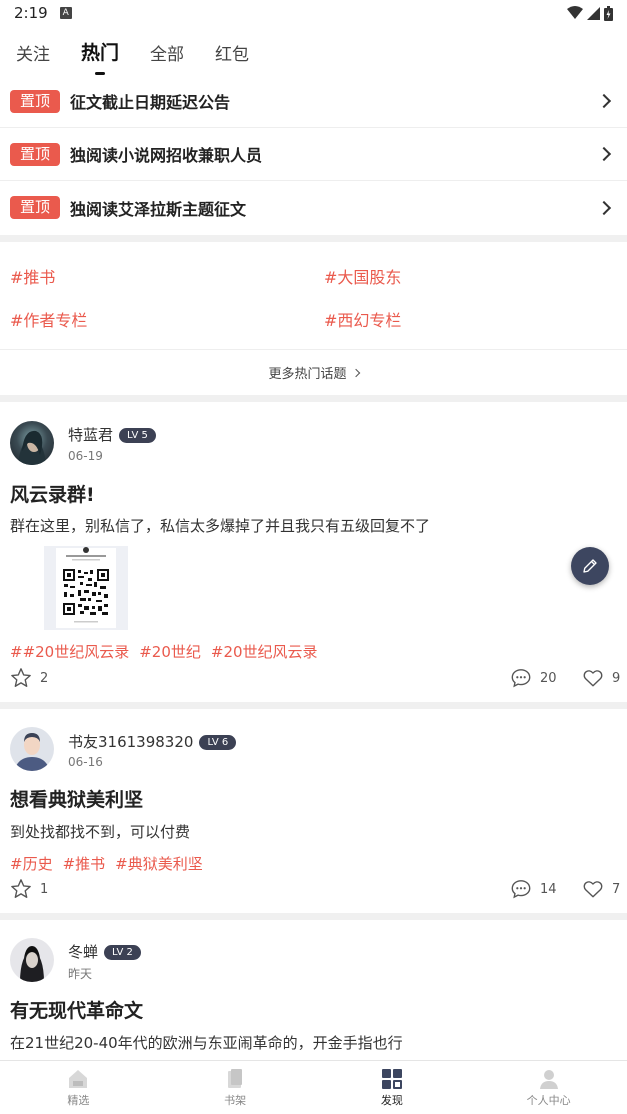 This screenshot has width=627, height=1114. I want to click on pinned-item: 置顶 独阅读小说网招收兼职人员, so click(313, 154).